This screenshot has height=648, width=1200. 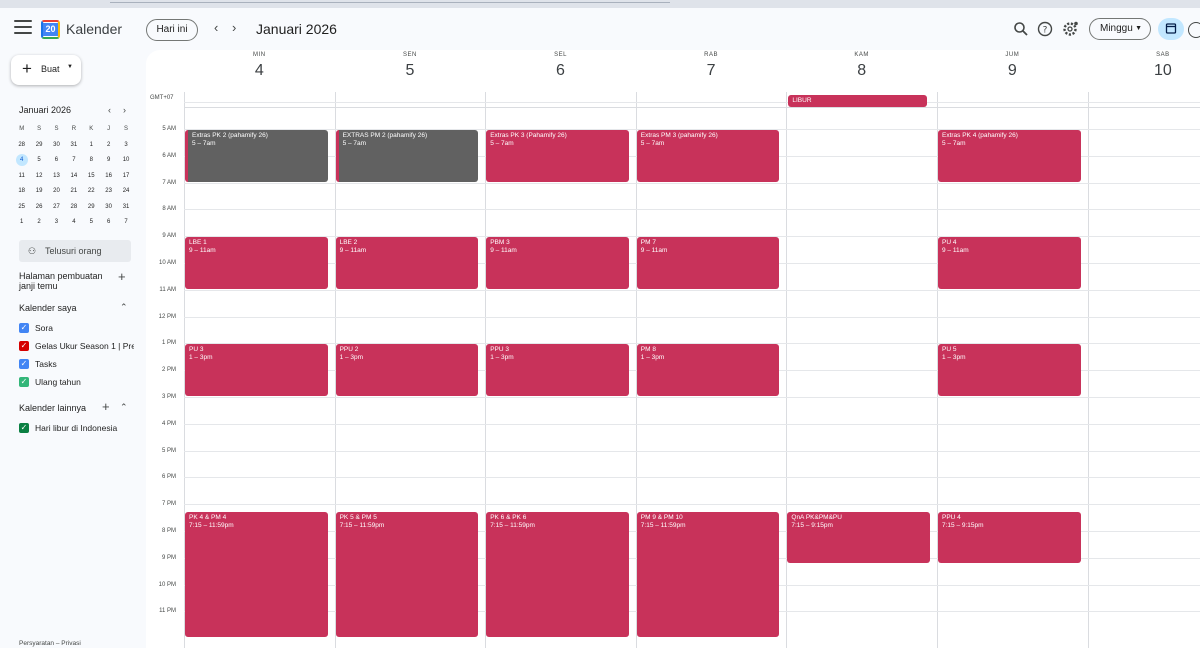 I want to click on calendar-event: PU 49 – 11am, so click(x=1009, y=263).